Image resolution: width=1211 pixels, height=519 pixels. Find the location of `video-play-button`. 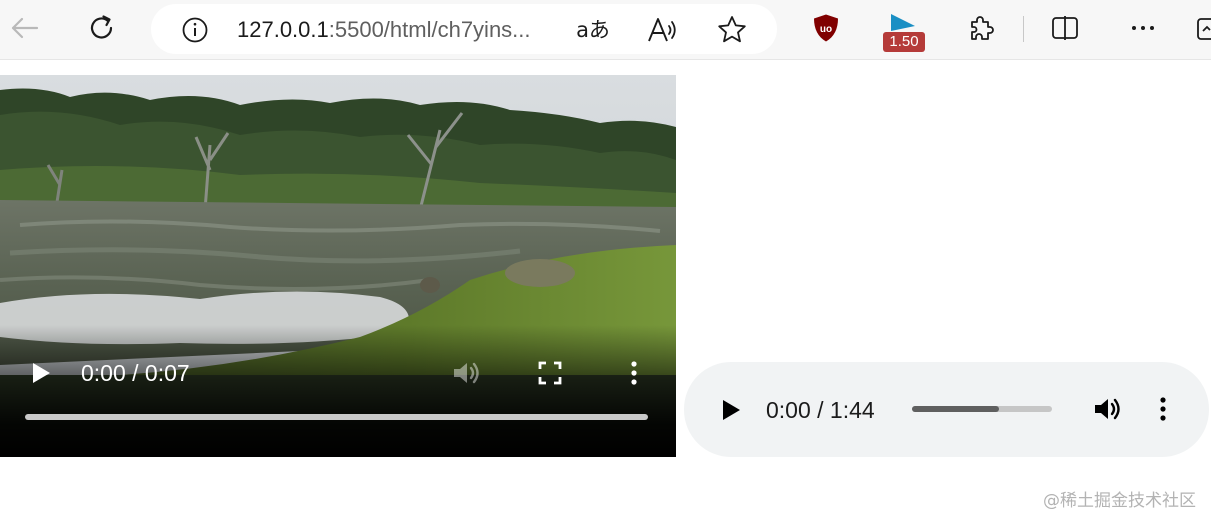

video-play-button is located at coordinates (41, 373).